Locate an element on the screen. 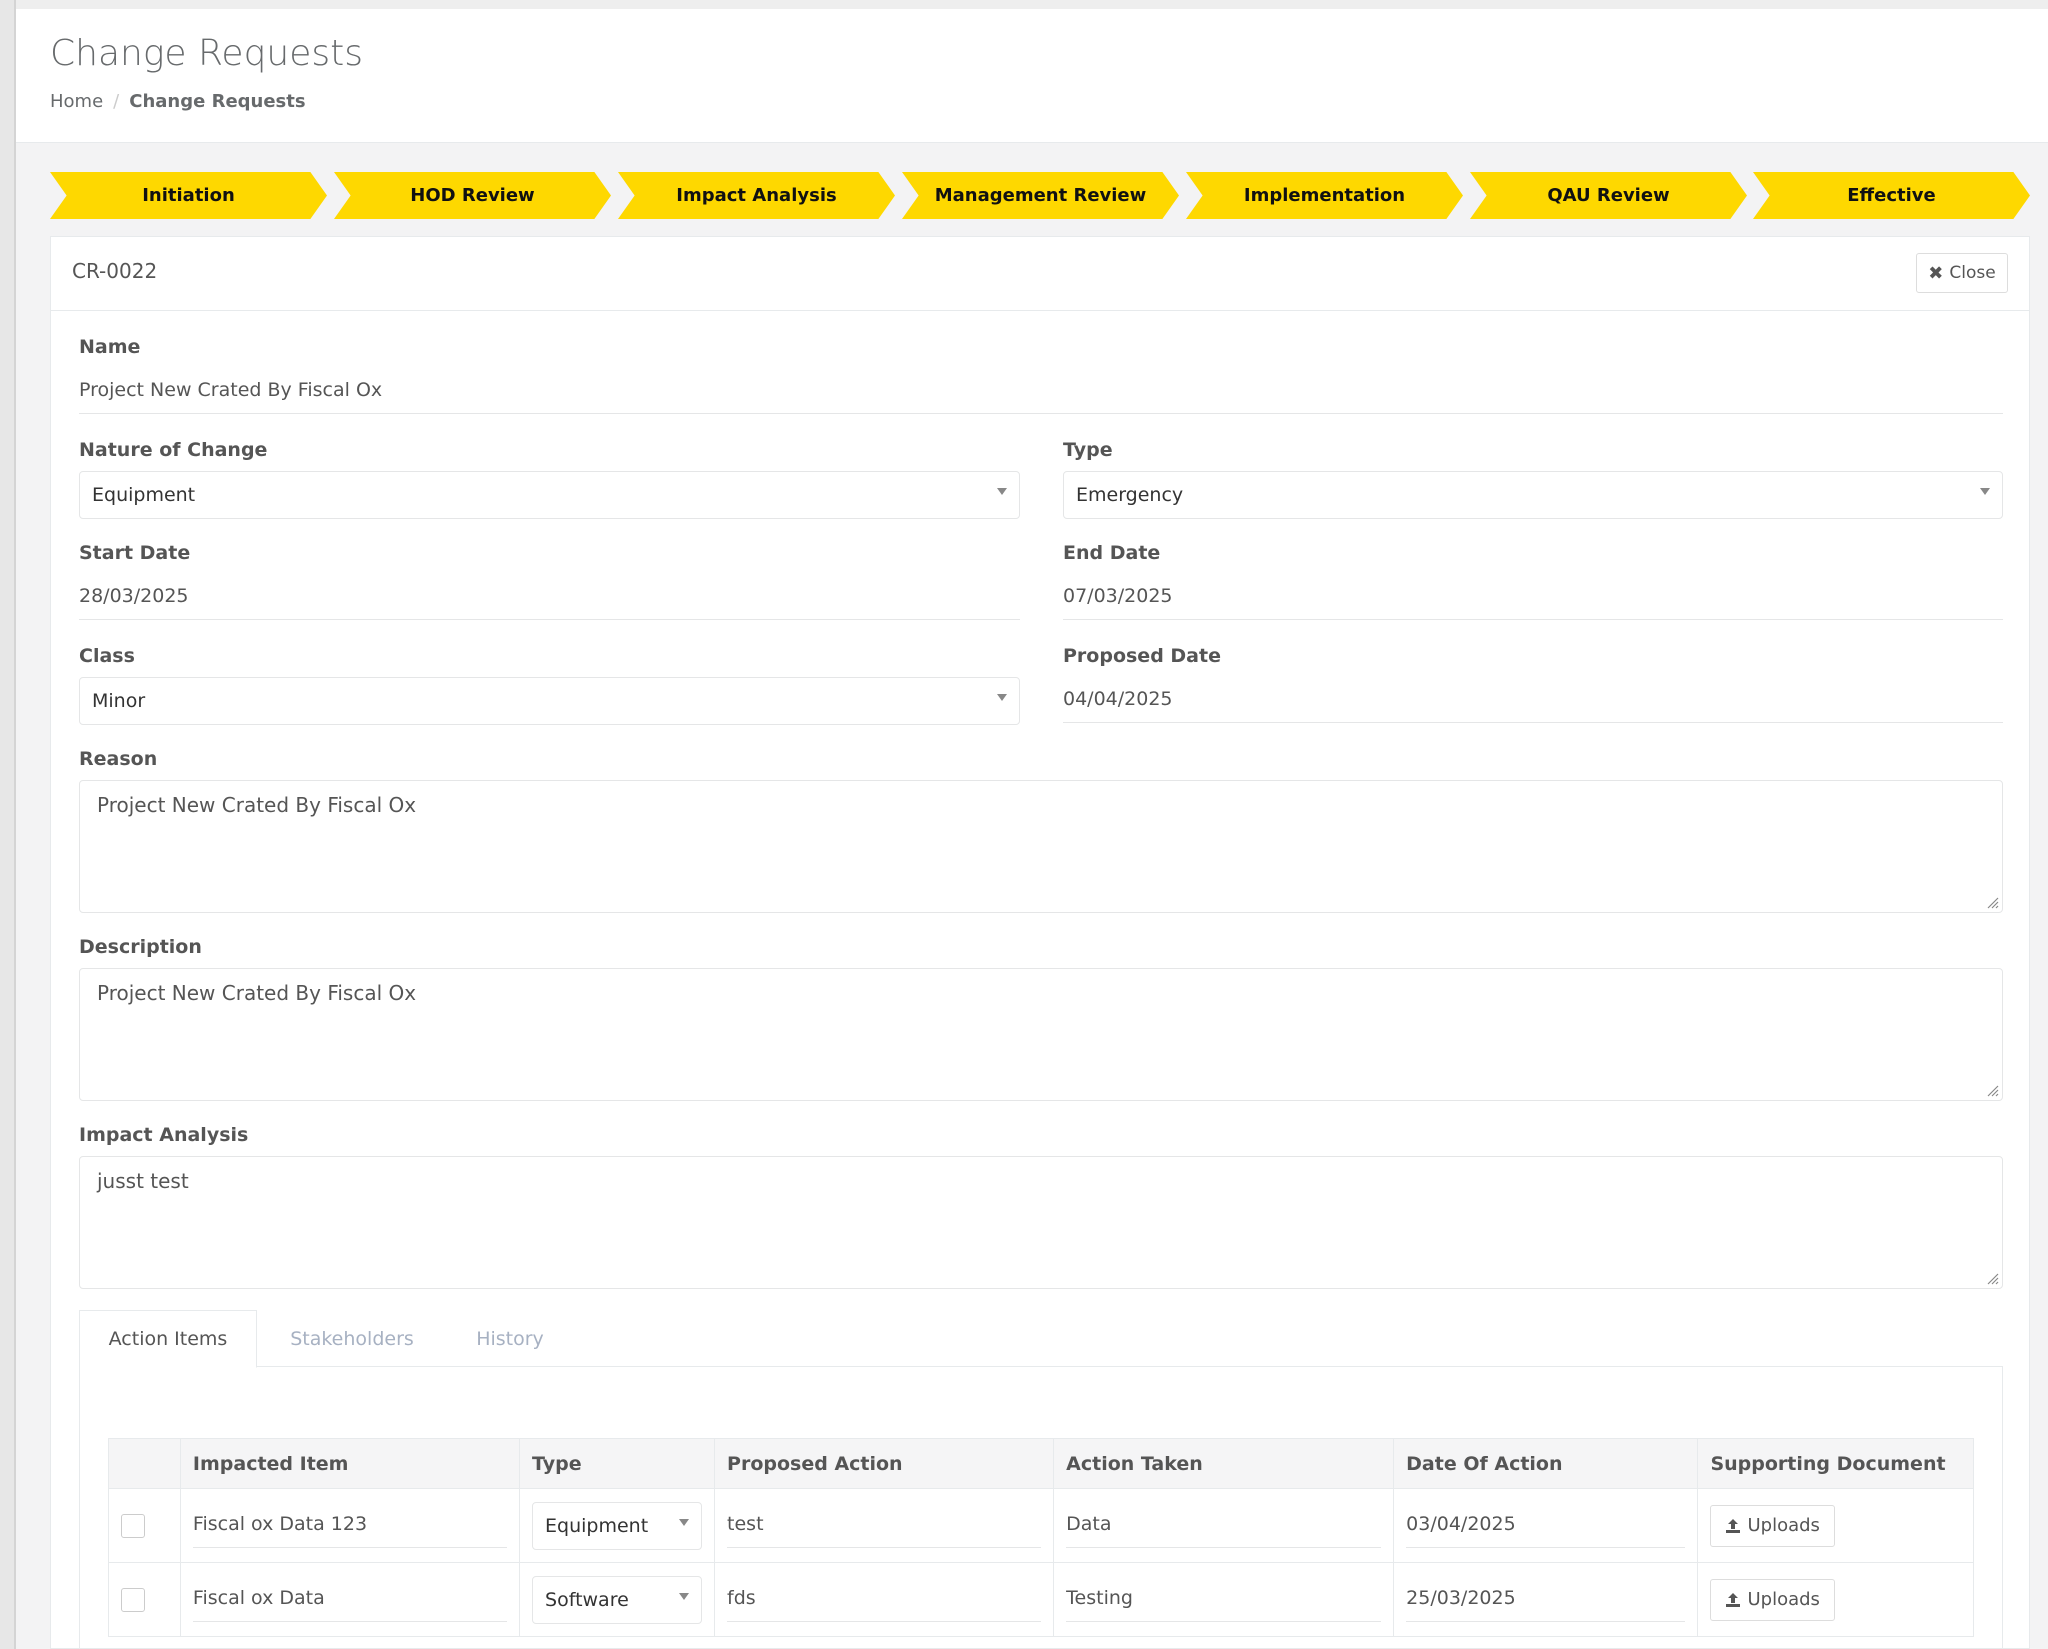  proposed-action-input: test is located at coordinates (884, 1525).